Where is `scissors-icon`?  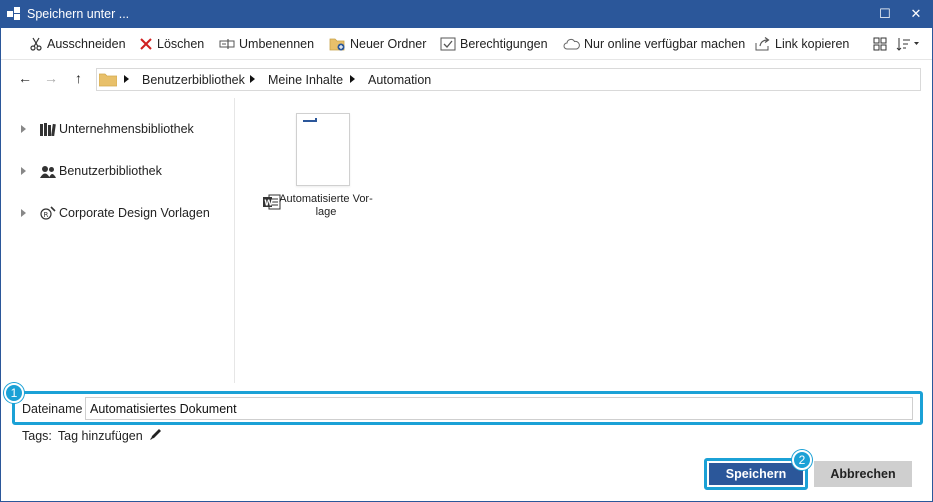
scissors-icon is located at coordinates (36, 44).